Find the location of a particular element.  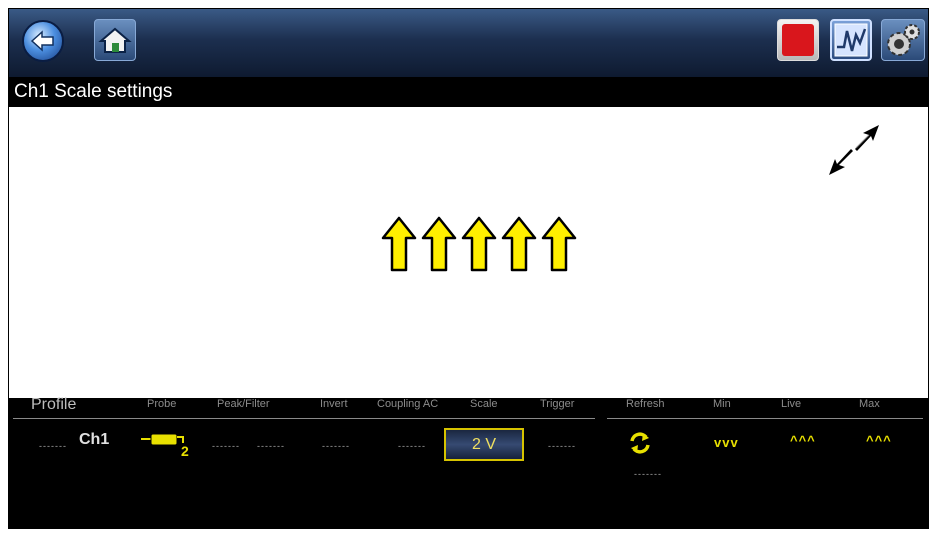

fullscreen-toggle-icon is located at coordinates (854, 150).